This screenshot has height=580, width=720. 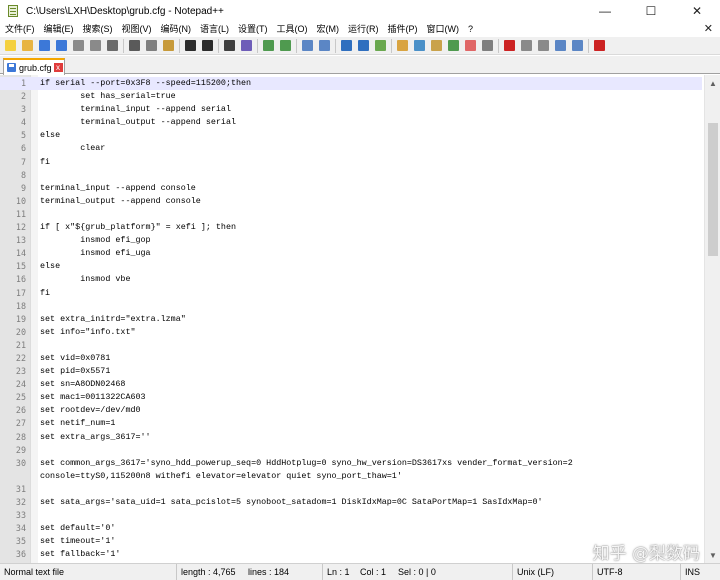 What do you see at coordinates (560, 46) in the screenshot?
I see `run-macro-multiple-icon` at bounding box center [560, 46].